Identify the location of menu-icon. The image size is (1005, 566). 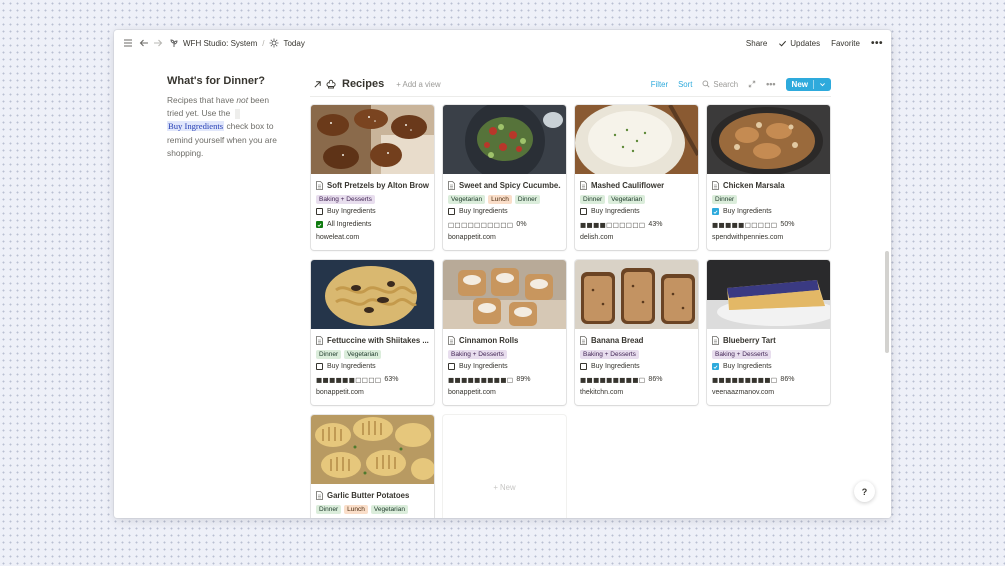
(127, 43).